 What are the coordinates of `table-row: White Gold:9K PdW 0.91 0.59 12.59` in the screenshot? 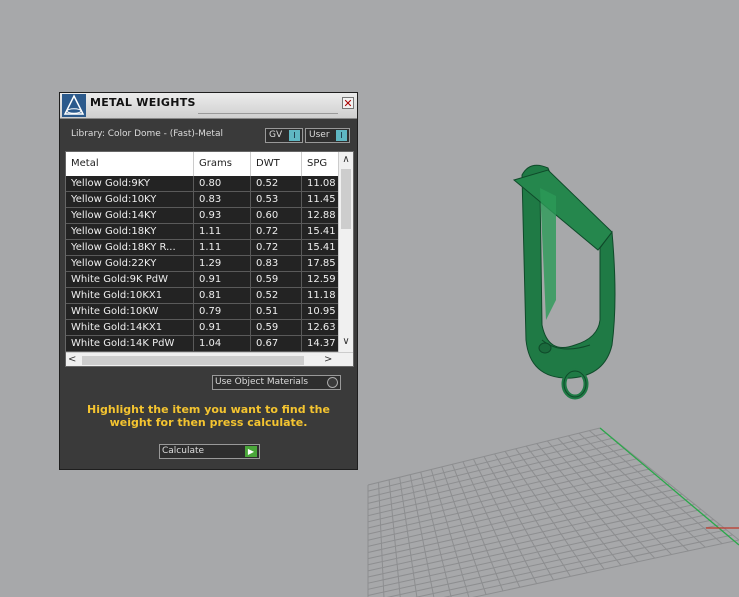 It's located at (202, 280).